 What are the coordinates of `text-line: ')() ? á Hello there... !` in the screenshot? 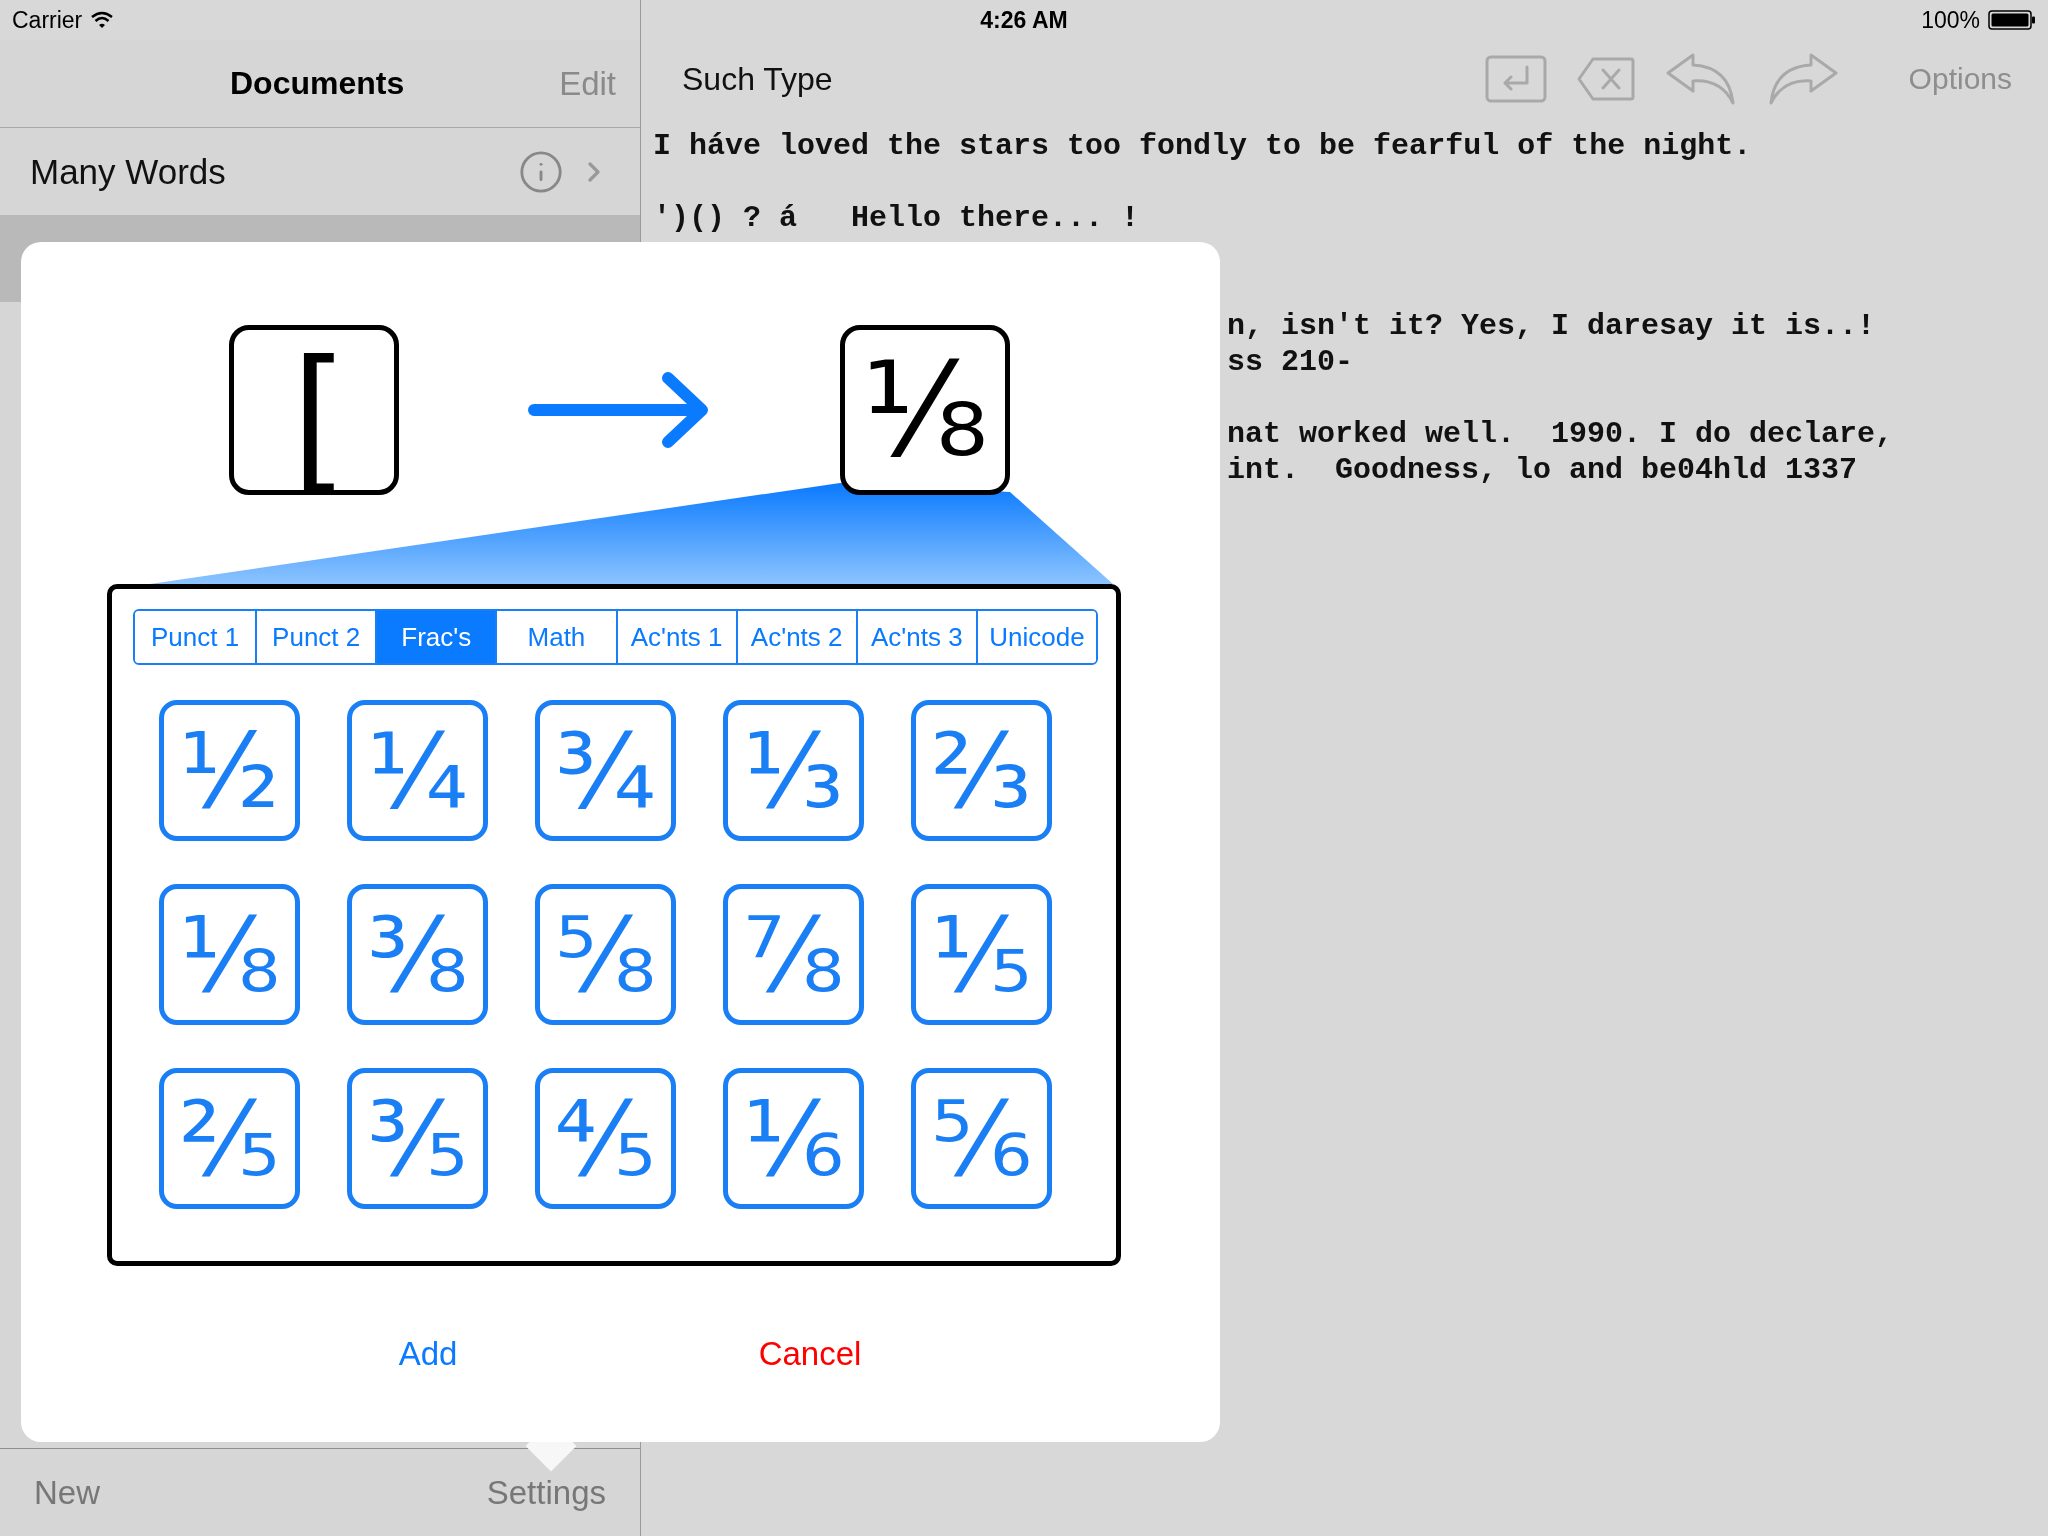 It's located at (897, 218).